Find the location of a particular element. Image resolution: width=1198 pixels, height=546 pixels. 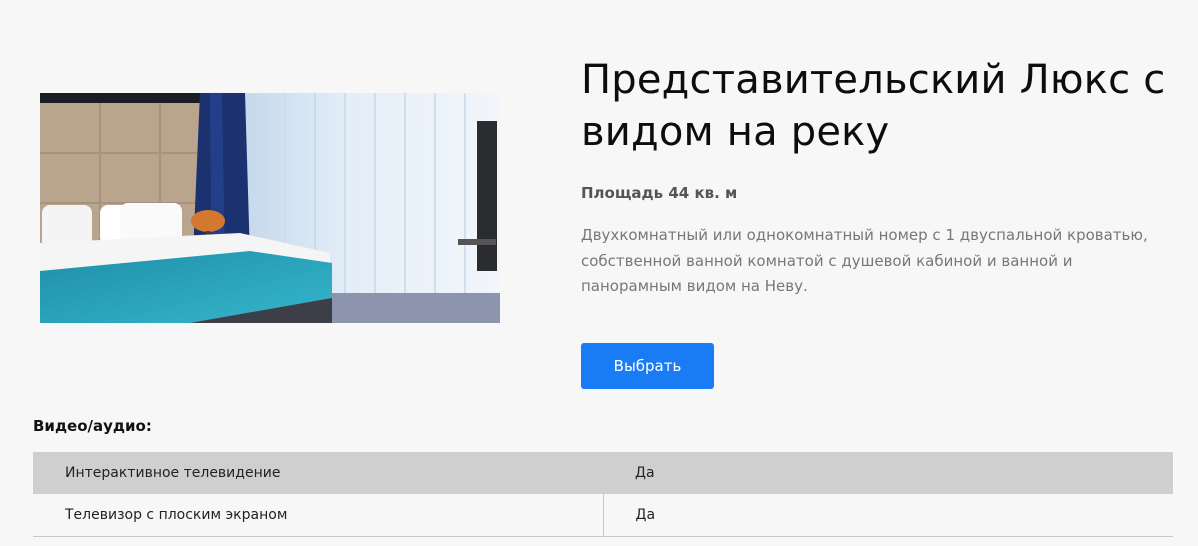

room-area: Площадь 44 кв. м is located at coordinates (659, 193).